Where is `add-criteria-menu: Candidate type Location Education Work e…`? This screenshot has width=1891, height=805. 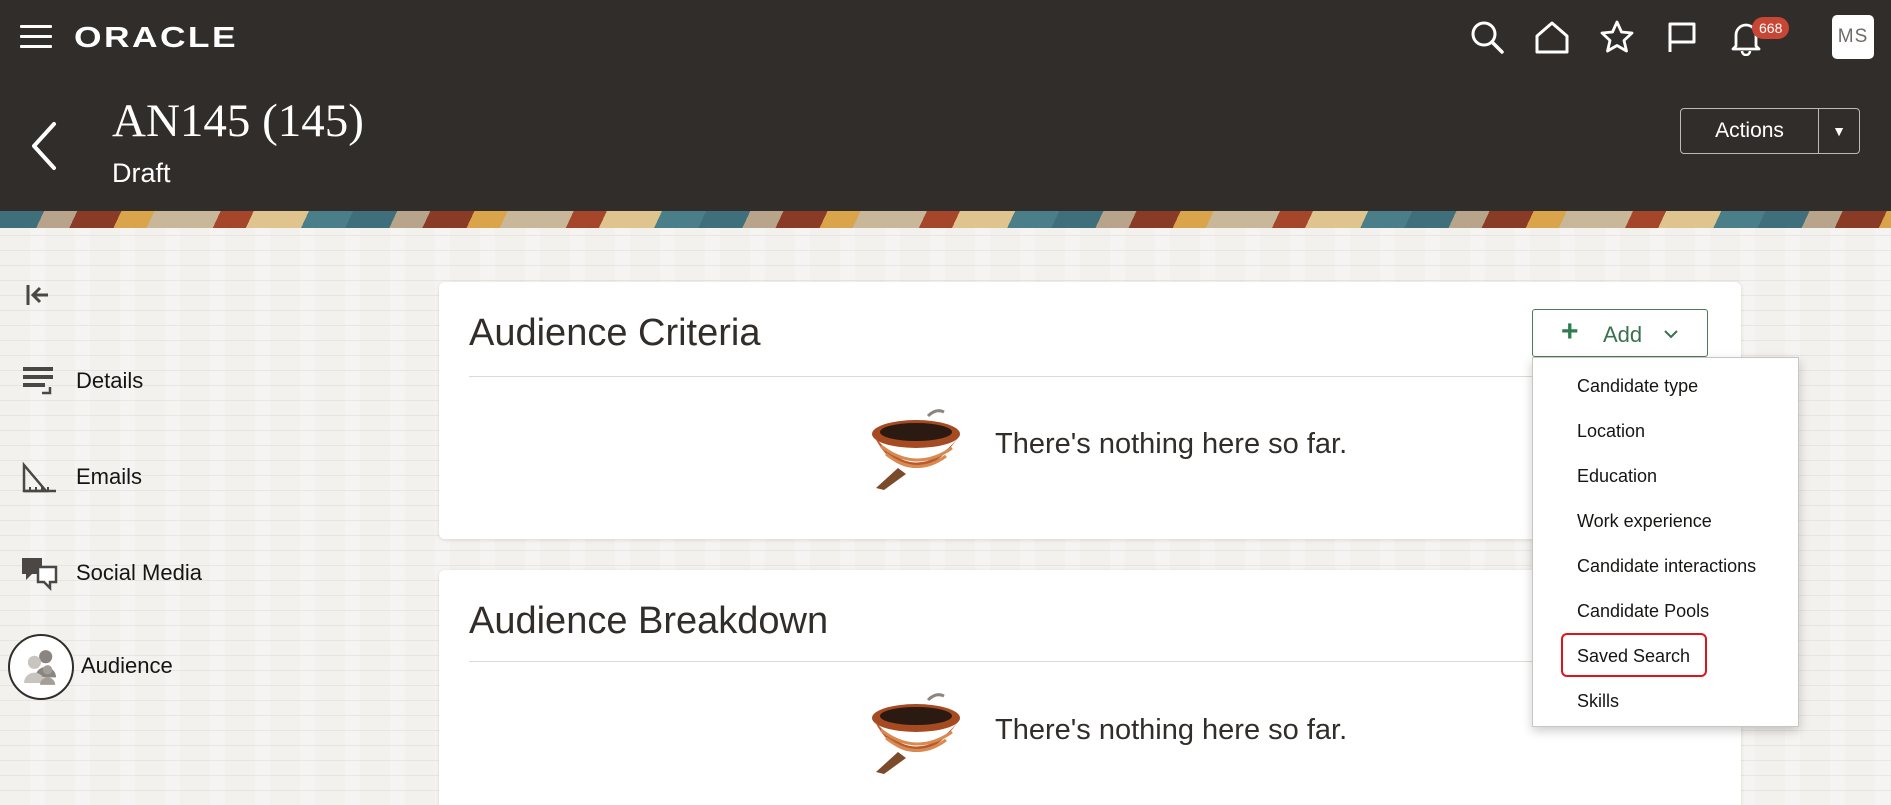 add-criteria-menu: Candidate type Location Education Work e… is located at coordinates (1665, 542).